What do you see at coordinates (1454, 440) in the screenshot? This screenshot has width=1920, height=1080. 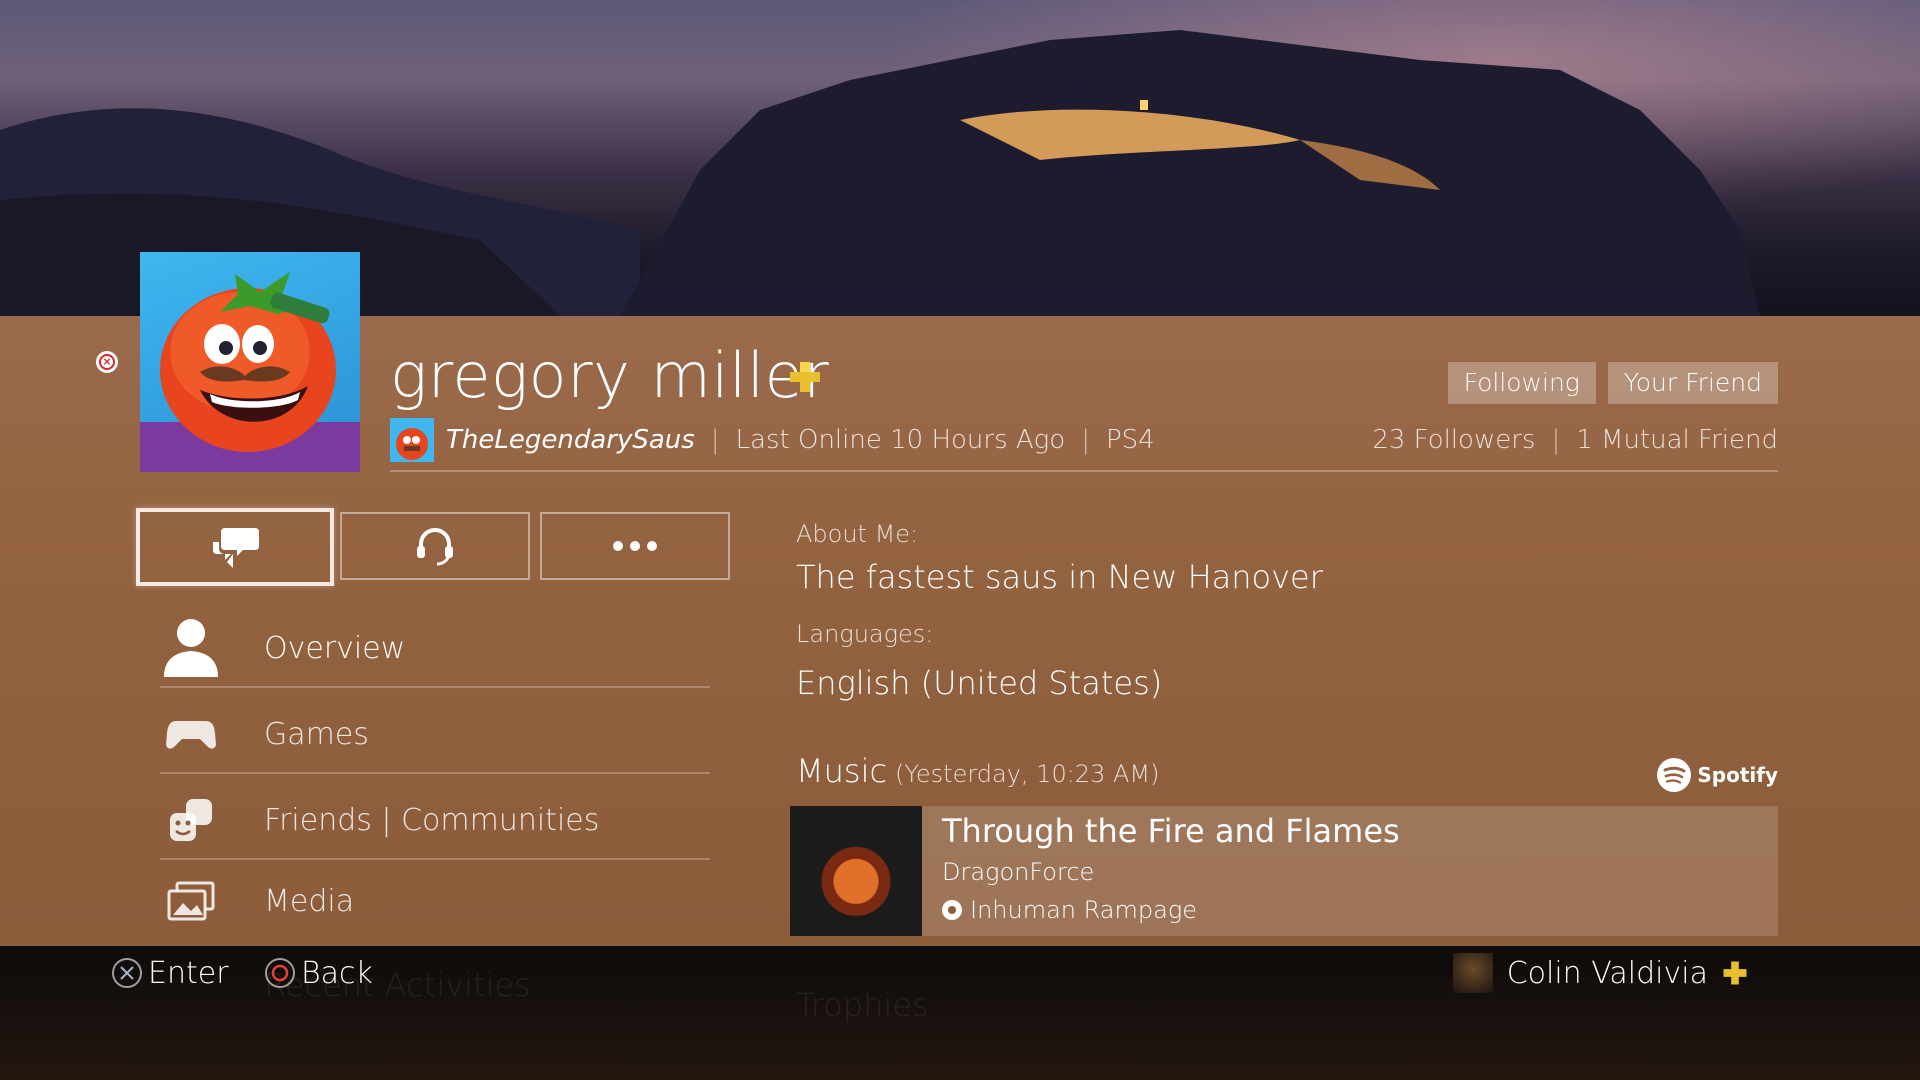 I see `followers-count: 23 Followers` at bounding box center [1454, 440].